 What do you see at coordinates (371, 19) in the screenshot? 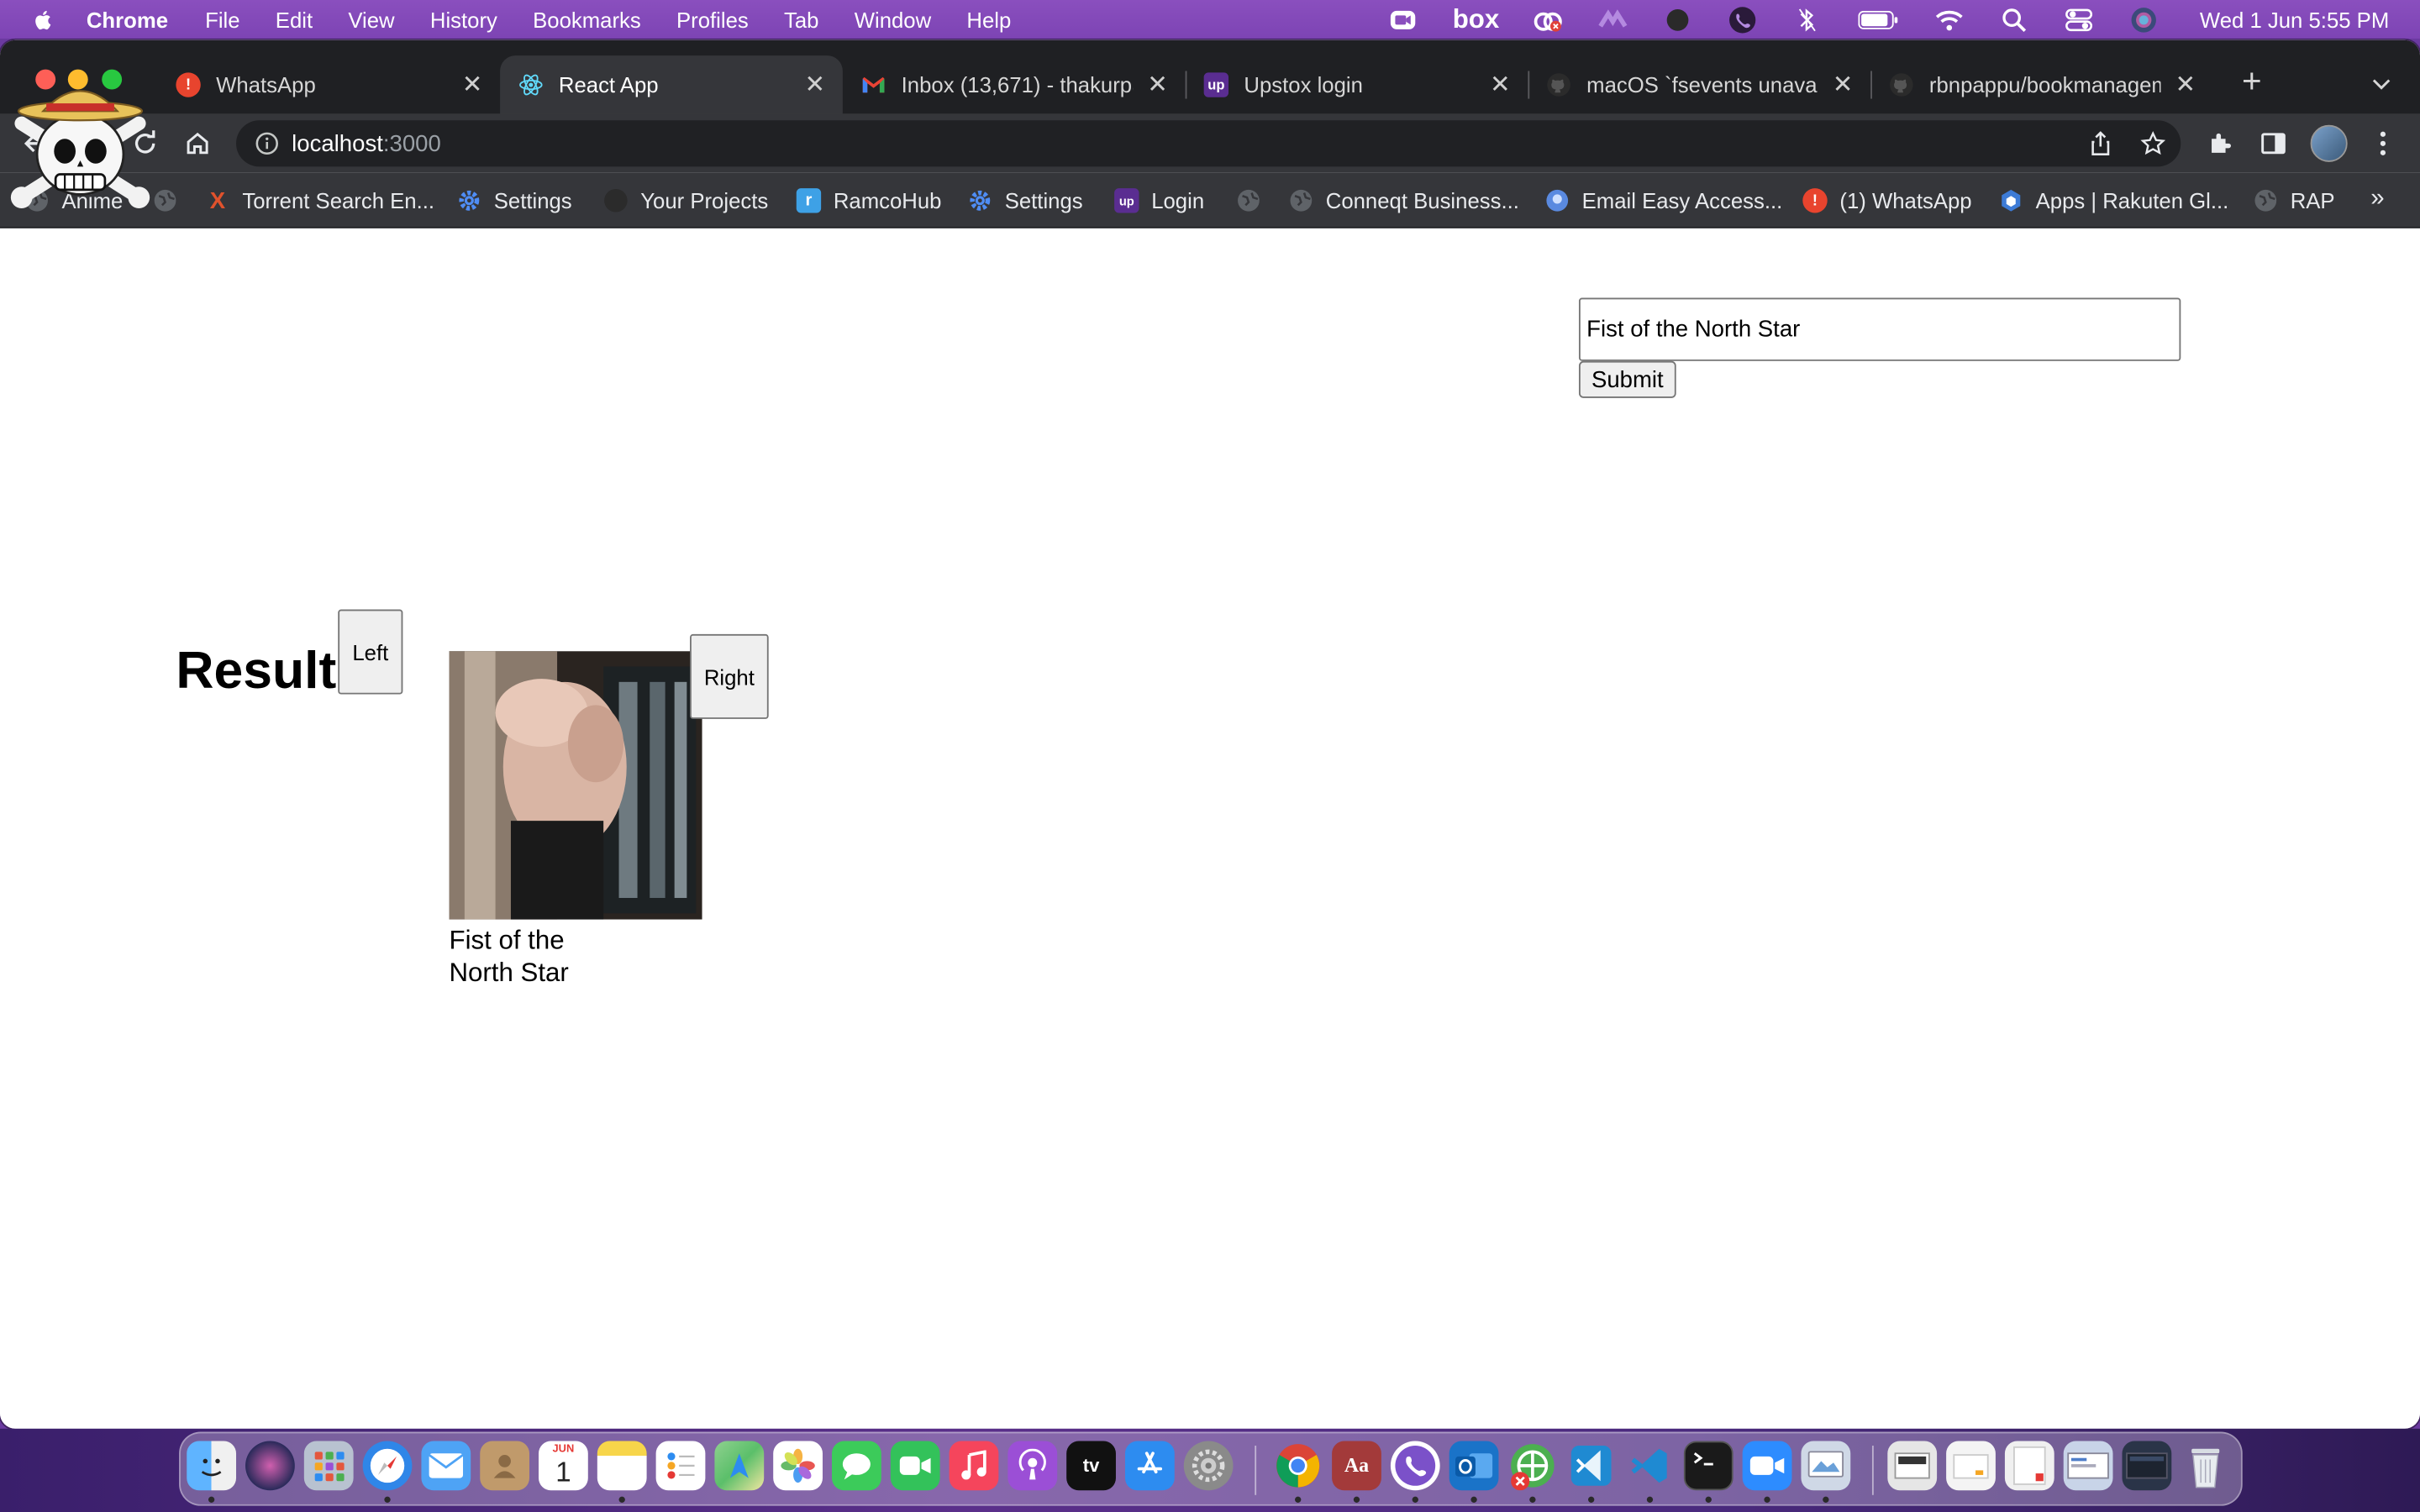
I see `menu-view: View` at bounding box center [371, 19].